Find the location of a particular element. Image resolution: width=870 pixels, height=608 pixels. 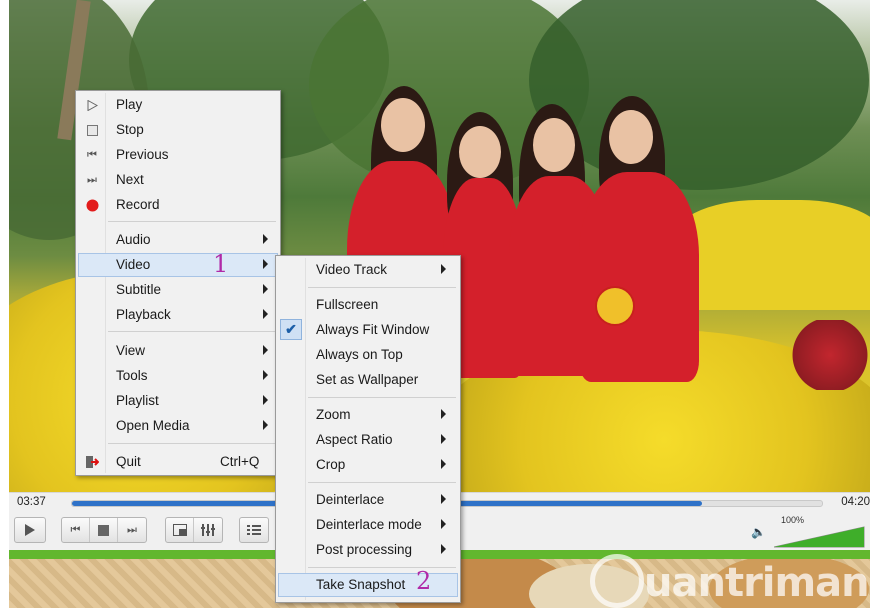

previous-button: ⏮ is located at coordinates (76, 530).